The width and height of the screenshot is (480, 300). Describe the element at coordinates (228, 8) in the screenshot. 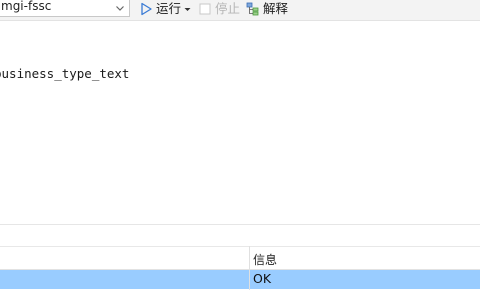

I see `stop-button-label: 停止` at that location.